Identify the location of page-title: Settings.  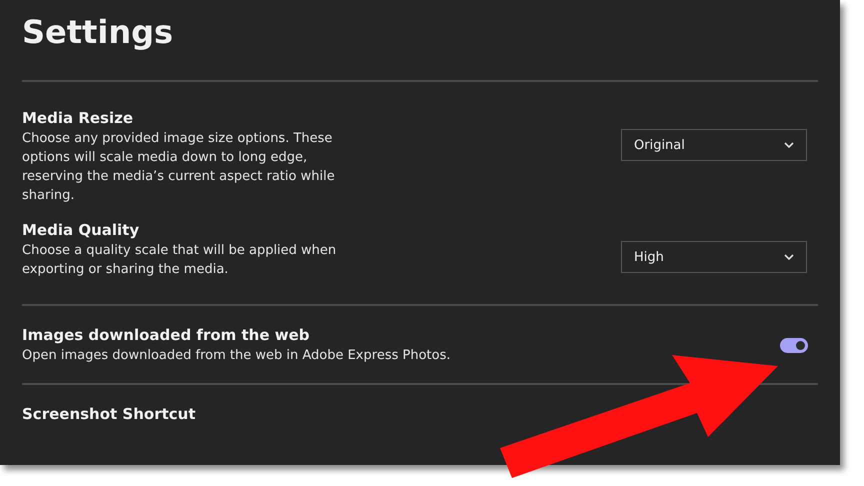
(98, 32).